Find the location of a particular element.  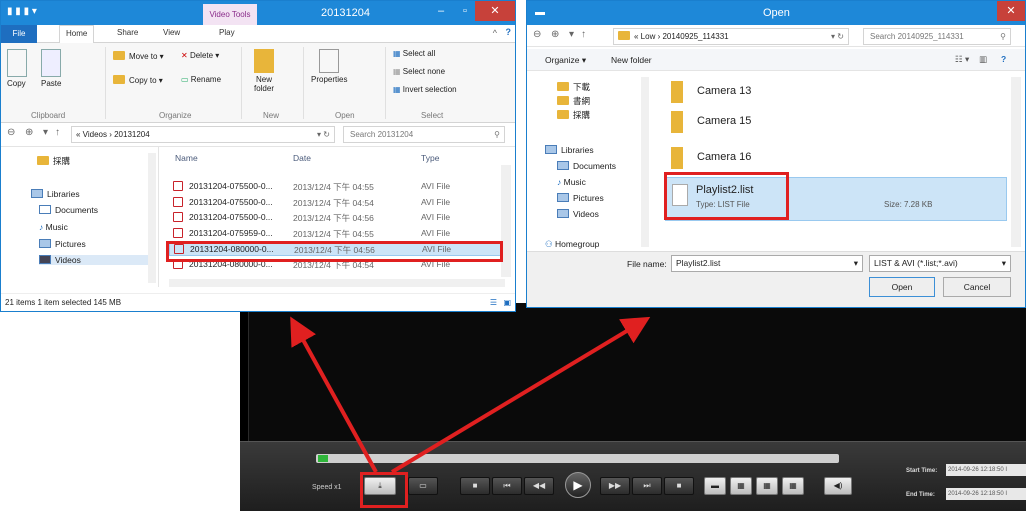

arrow-to-open-dialog is located at coordinates (520, 395).